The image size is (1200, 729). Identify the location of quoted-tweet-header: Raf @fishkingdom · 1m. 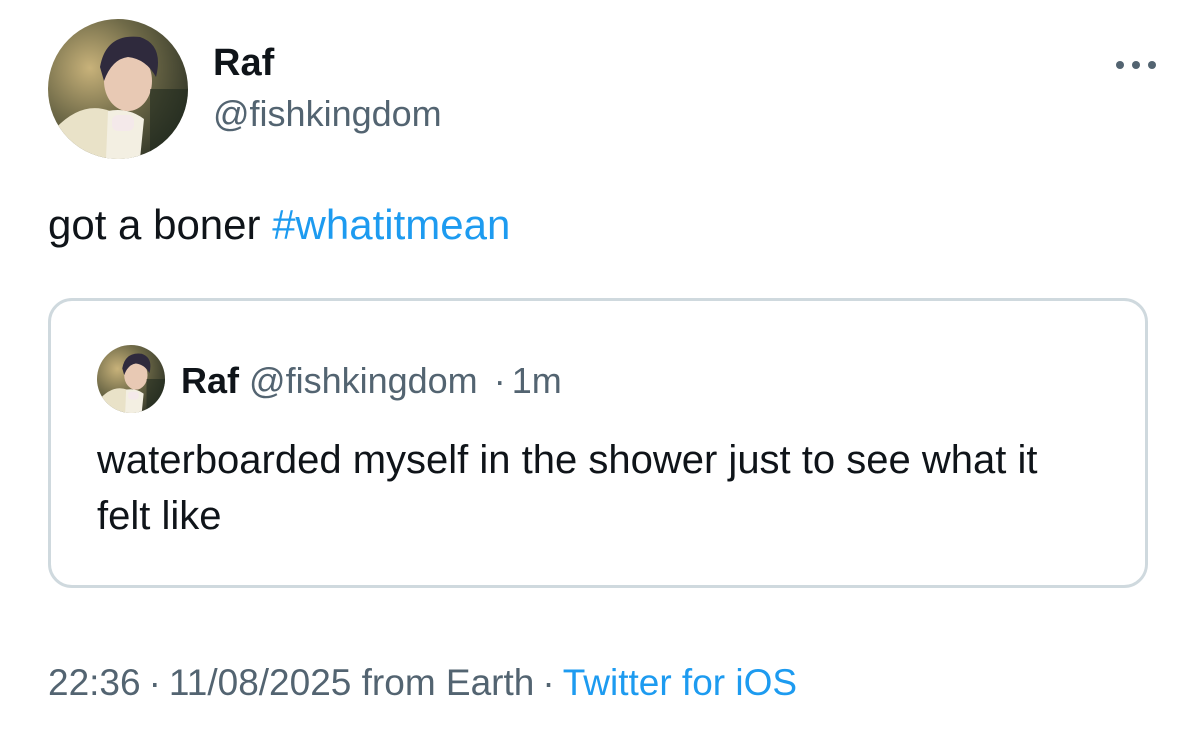
(371, 381).